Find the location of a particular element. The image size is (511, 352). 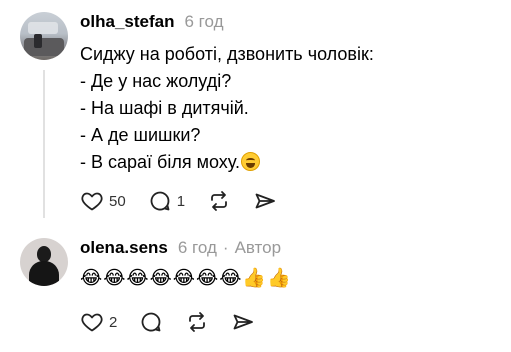

post-actions: 50 1 is located at coordinates (189, 201).